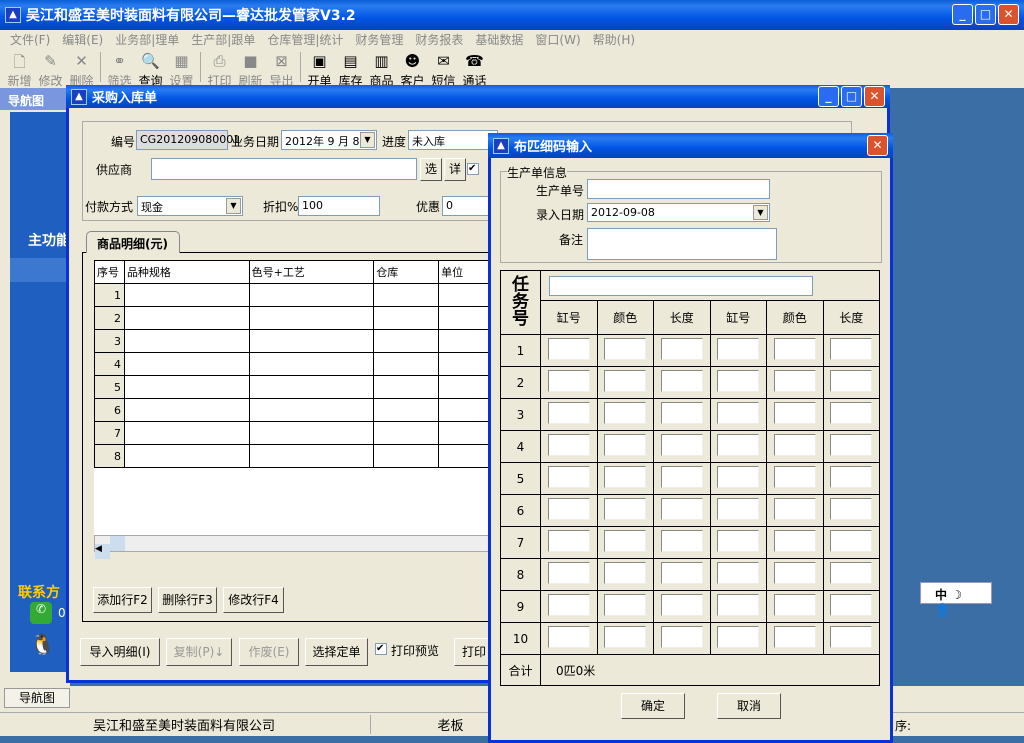 The image size is (1024, 743). What do you see at coordinates (40, 270) in the screenshot?
I see `nav-item` at bounding box center [40, 270].